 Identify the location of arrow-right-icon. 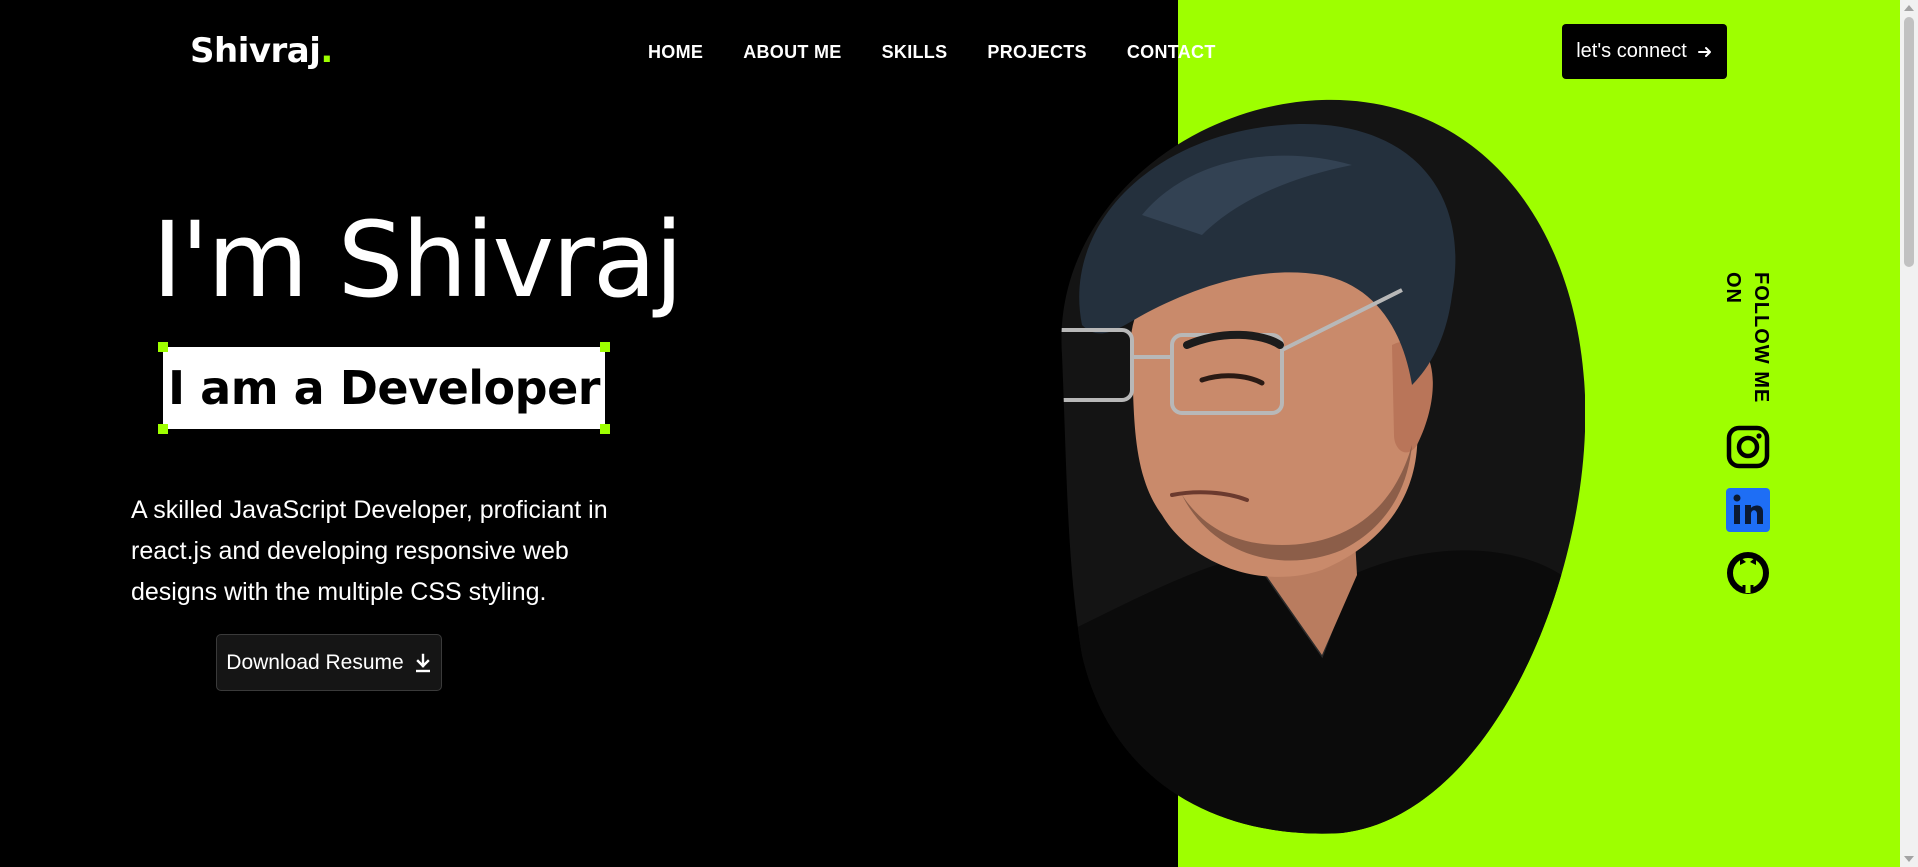
(1704, 51).